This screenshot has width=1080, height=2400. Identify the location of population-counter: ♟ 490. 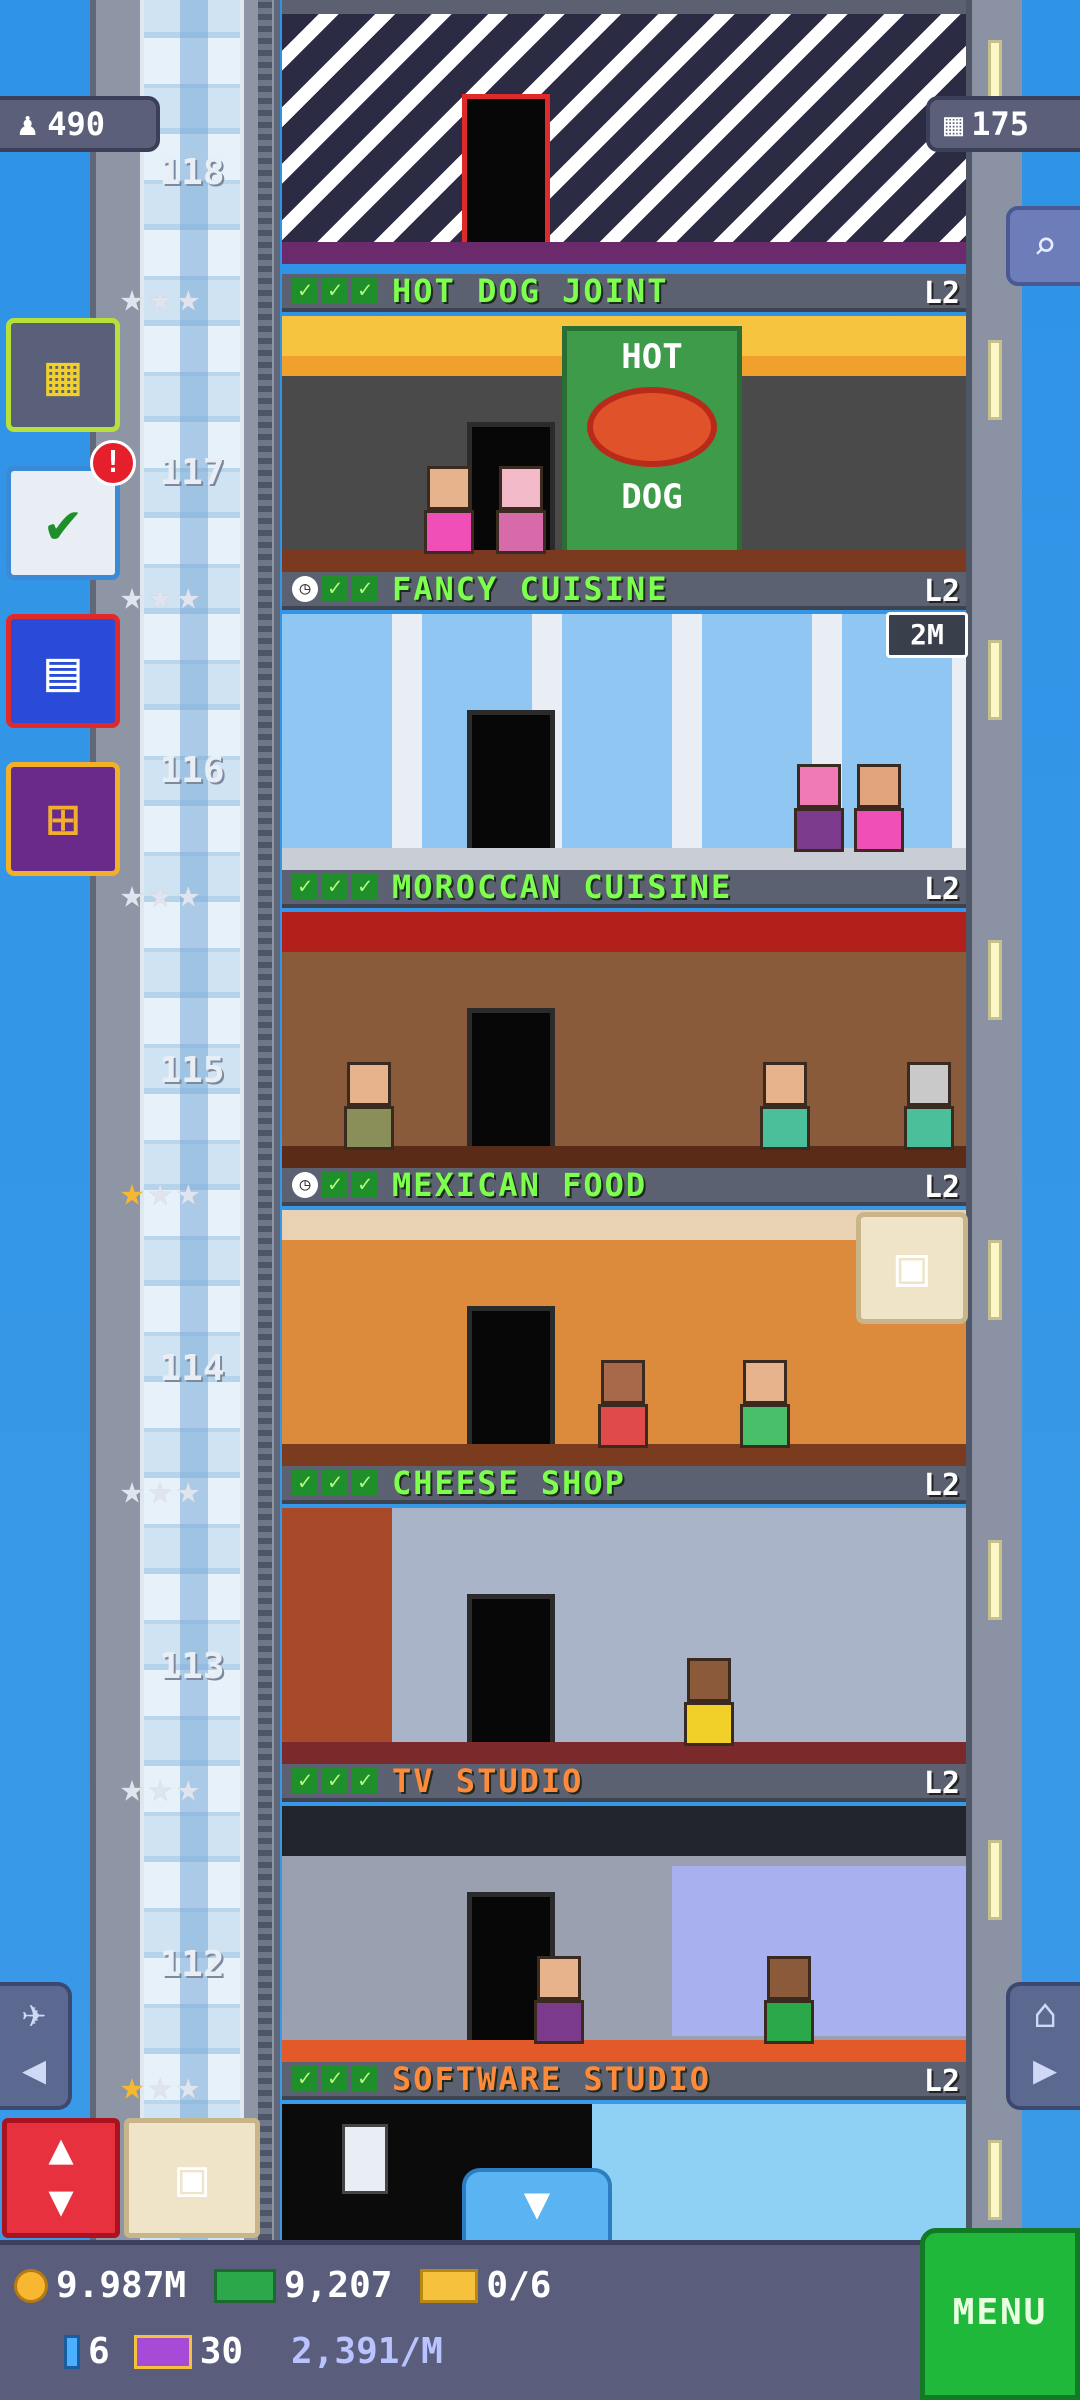
(80, 124).